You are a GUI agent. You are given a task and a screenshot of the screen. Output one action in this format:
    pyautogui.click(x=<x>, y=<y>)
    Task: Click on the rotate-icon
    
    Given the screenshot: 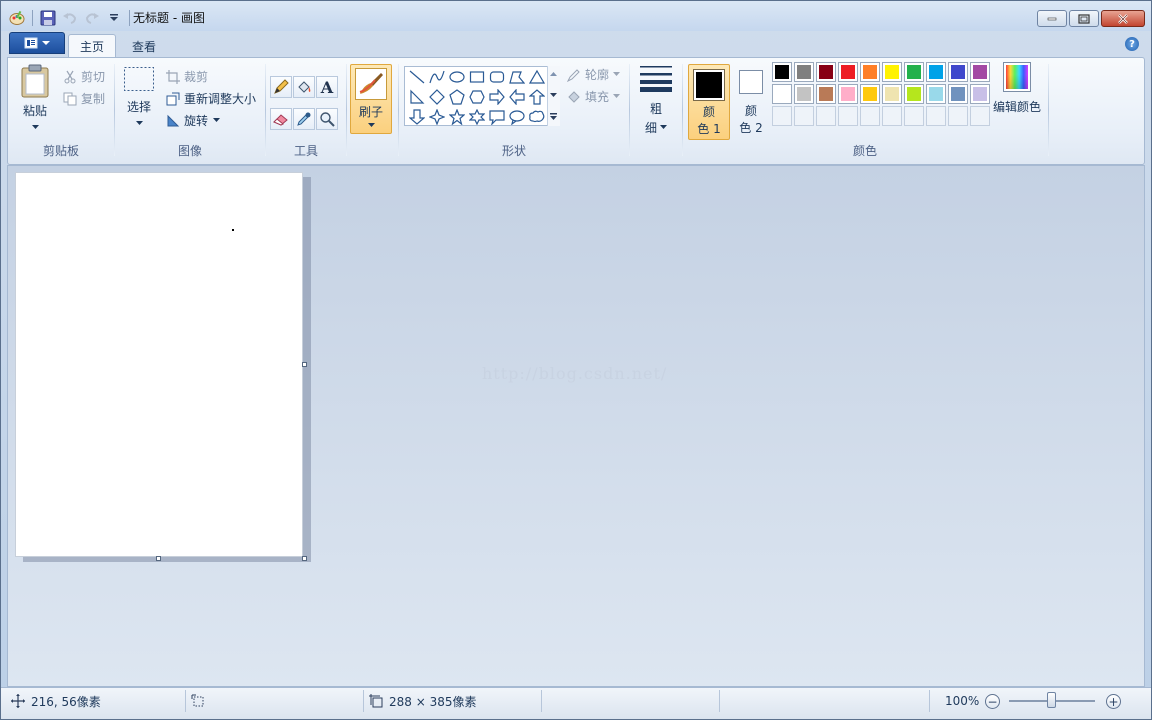 What is the action you would take?
    pyautogui.click(x=173, y=121)
    